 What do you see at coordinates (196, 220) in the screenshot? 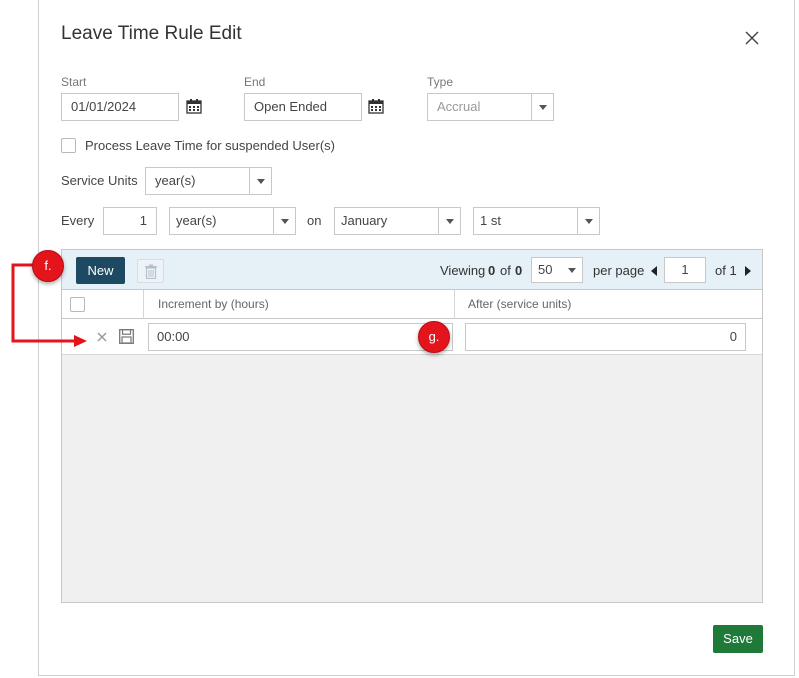
I see `every-unit-value: year(s)` at bounding box center [196, 220].